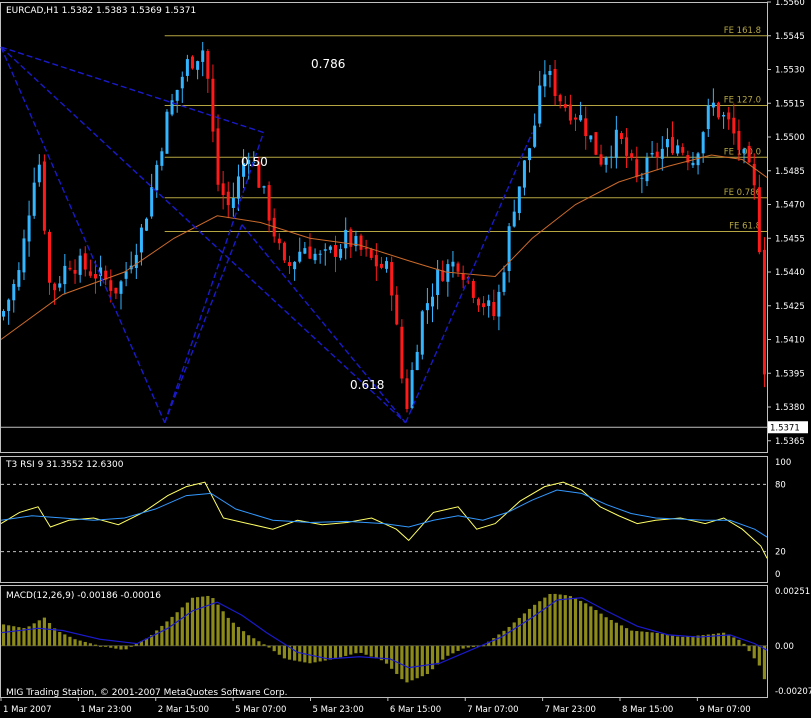 The height and width of the screenshot is (718, 811). What do you see at coordinates (783, 463) in the screenshot?
I see `rsi-tick-label-0: 100` at bounding box center [783, 463].